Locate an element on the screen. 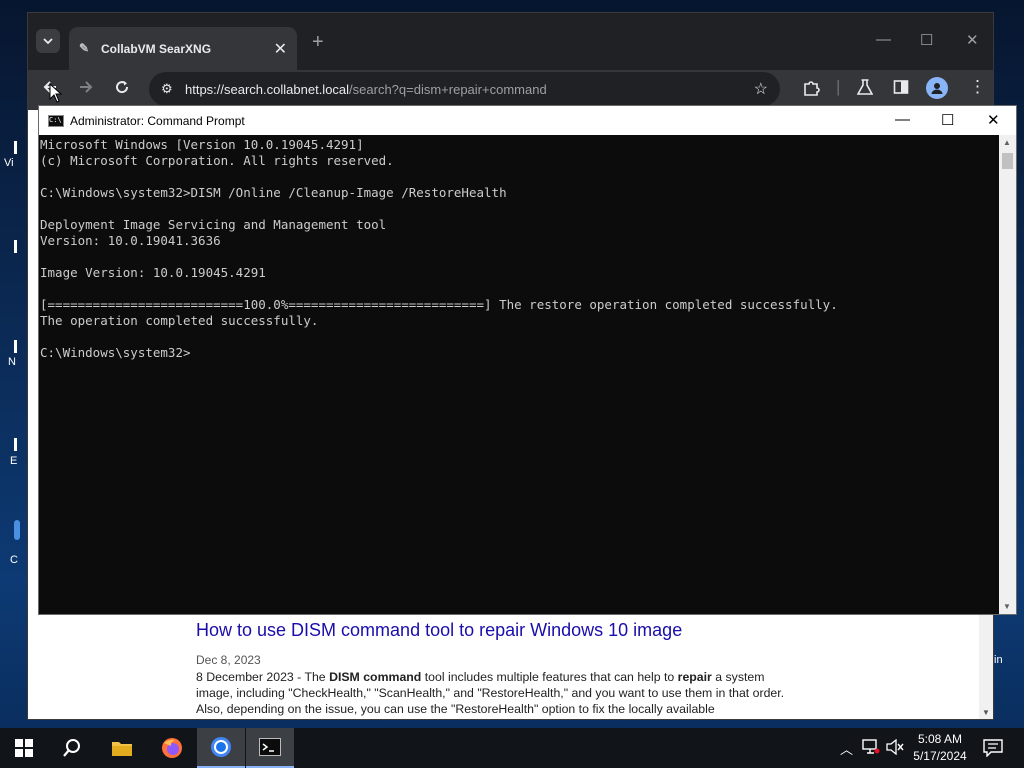 The image size is (1024, 768). desktop-icon-label-6: in is located at coordinates (998, 660).